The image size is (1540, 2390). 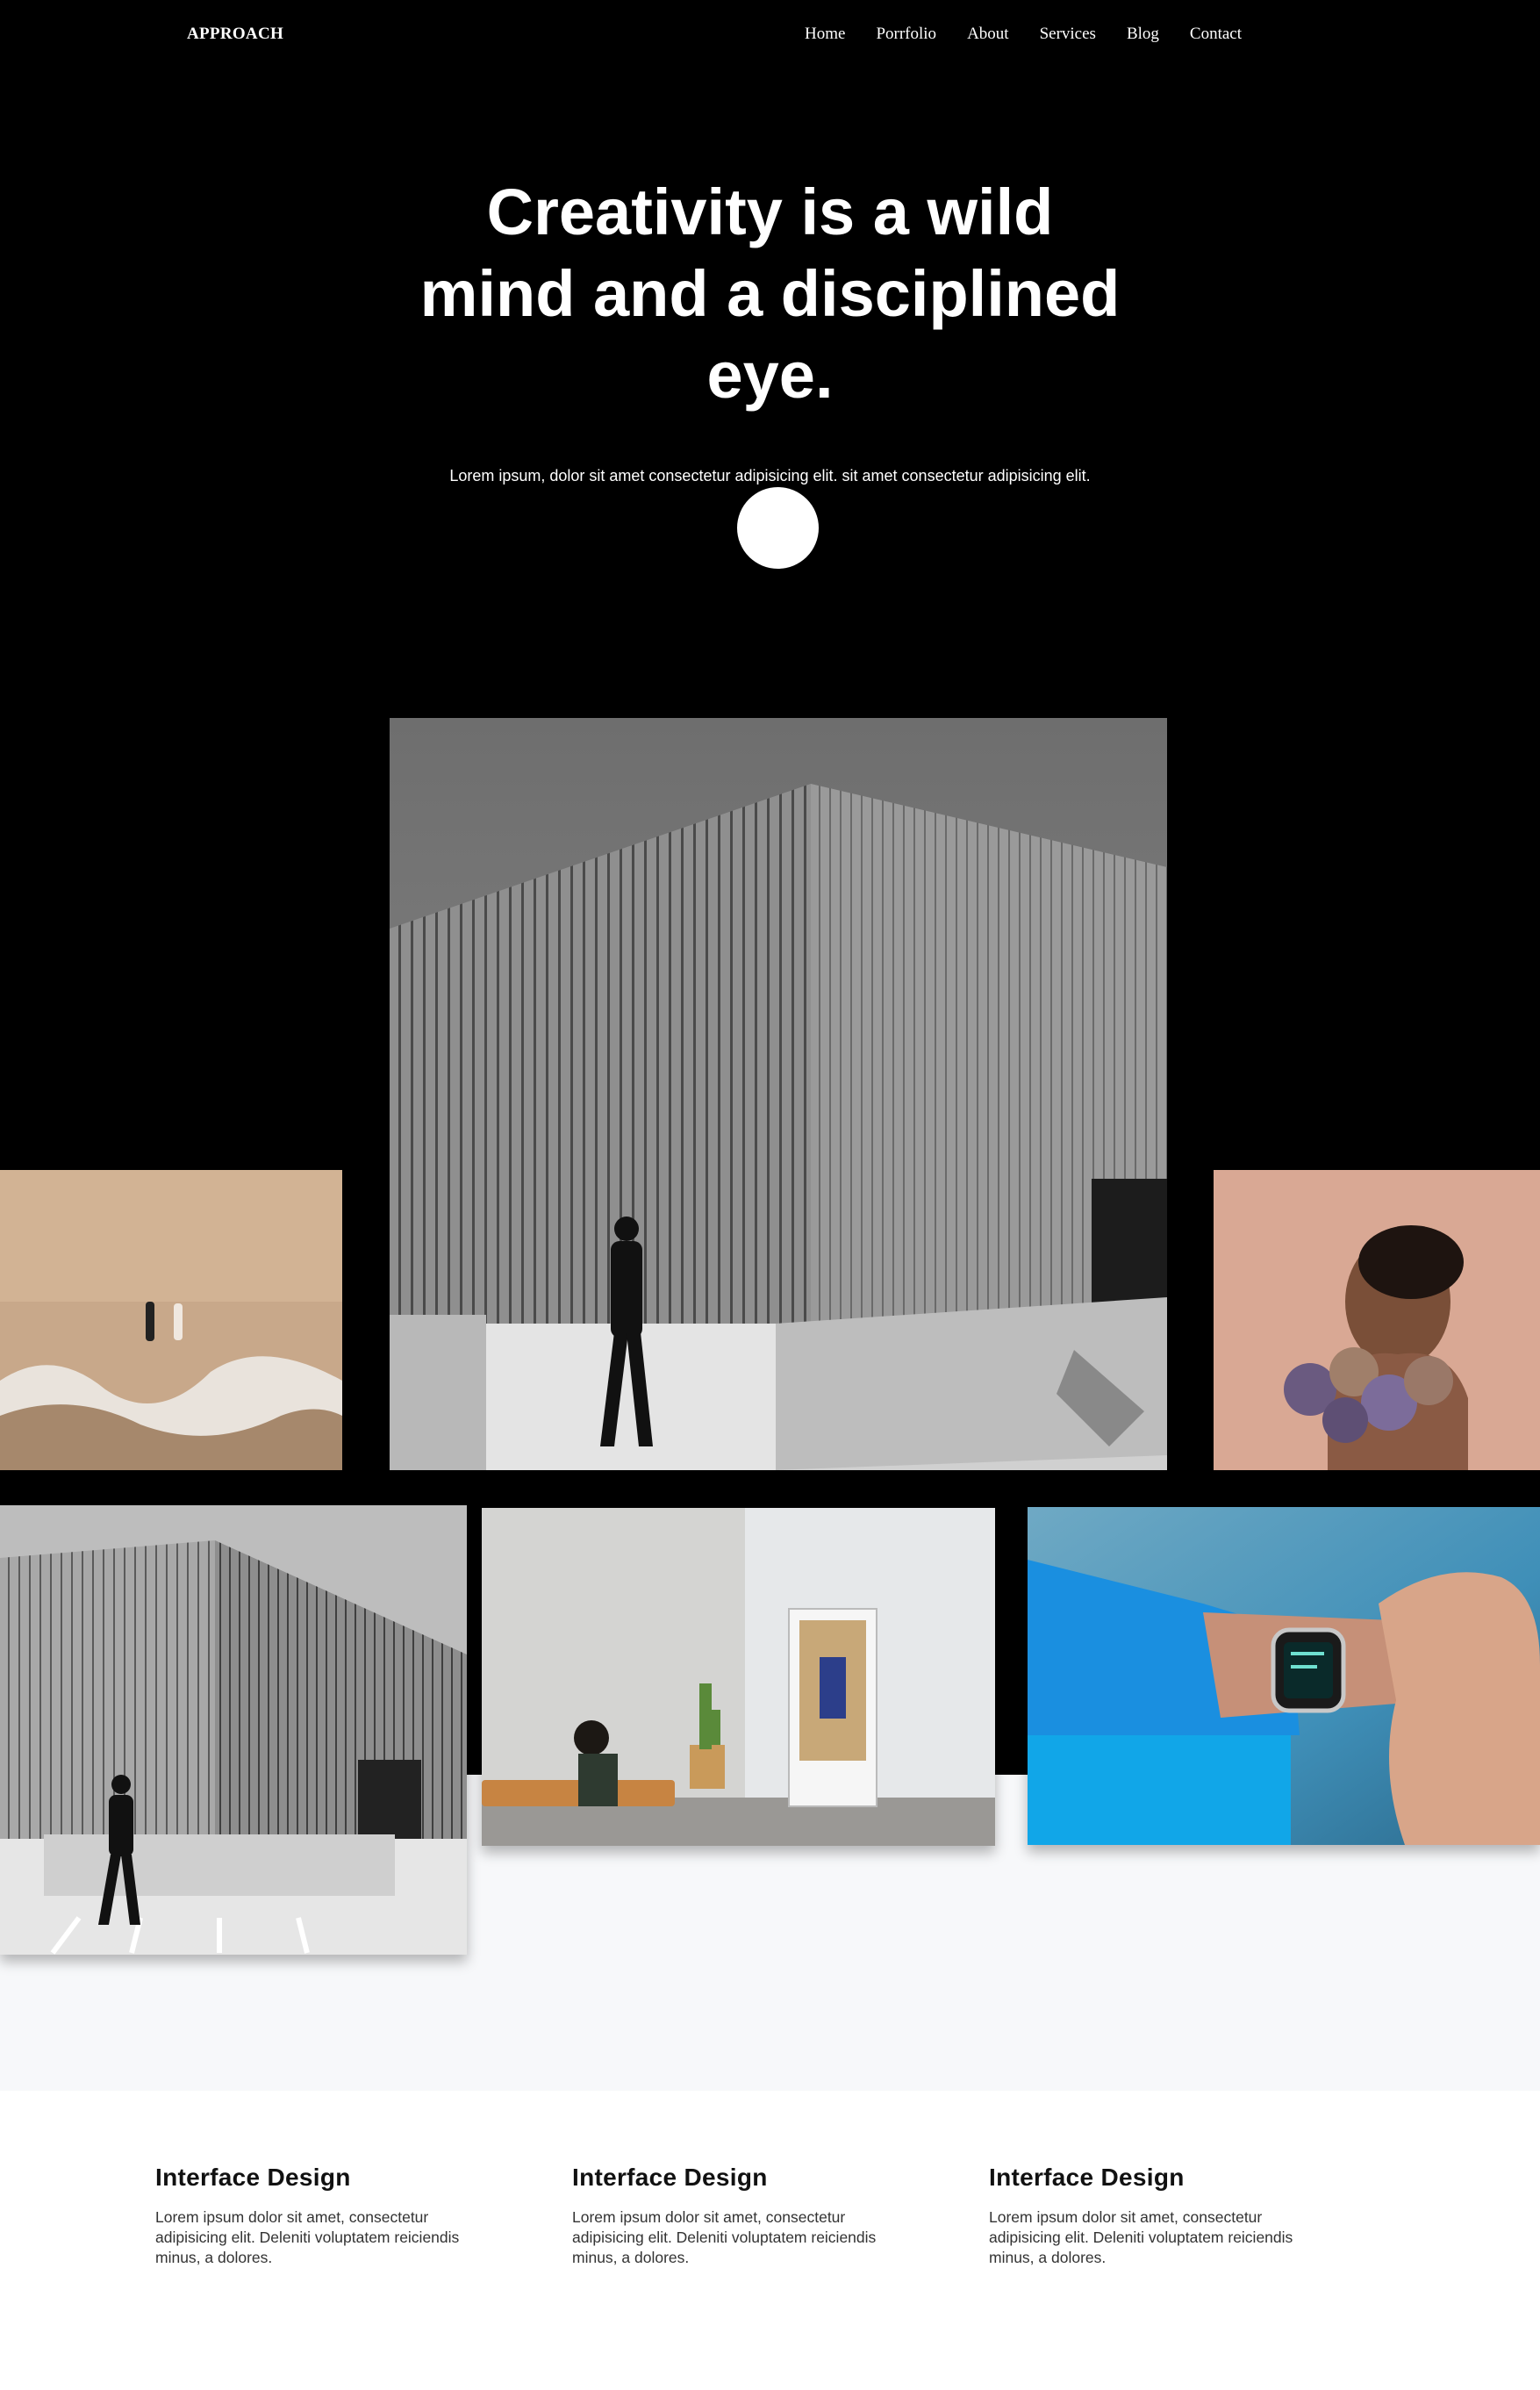 What do you see at coordinates (778, 528) in the screenshot?
I see `hero-circle-button` at bounding box center [778, 528].